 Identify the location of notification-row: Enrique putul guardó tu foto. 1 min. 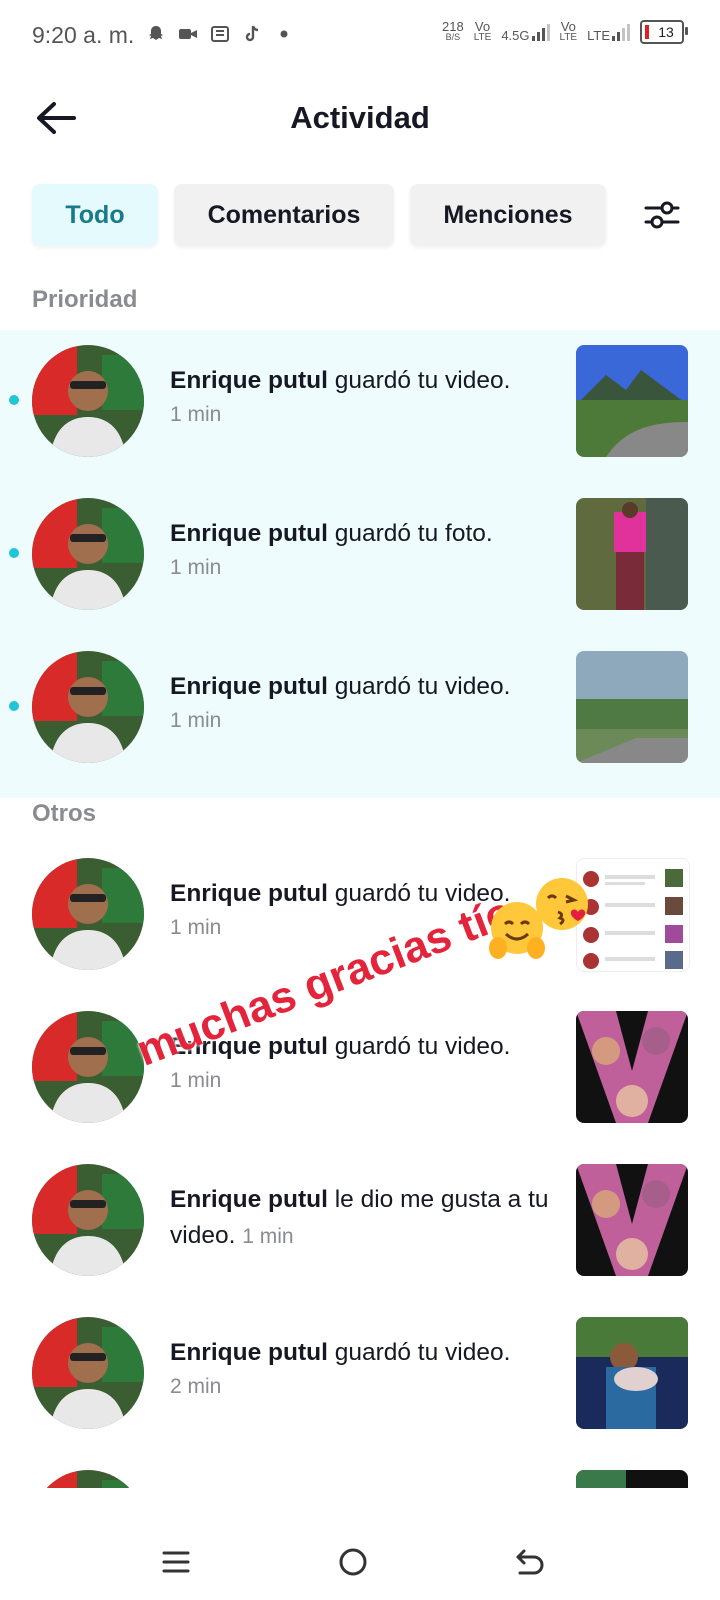
(360, 551).